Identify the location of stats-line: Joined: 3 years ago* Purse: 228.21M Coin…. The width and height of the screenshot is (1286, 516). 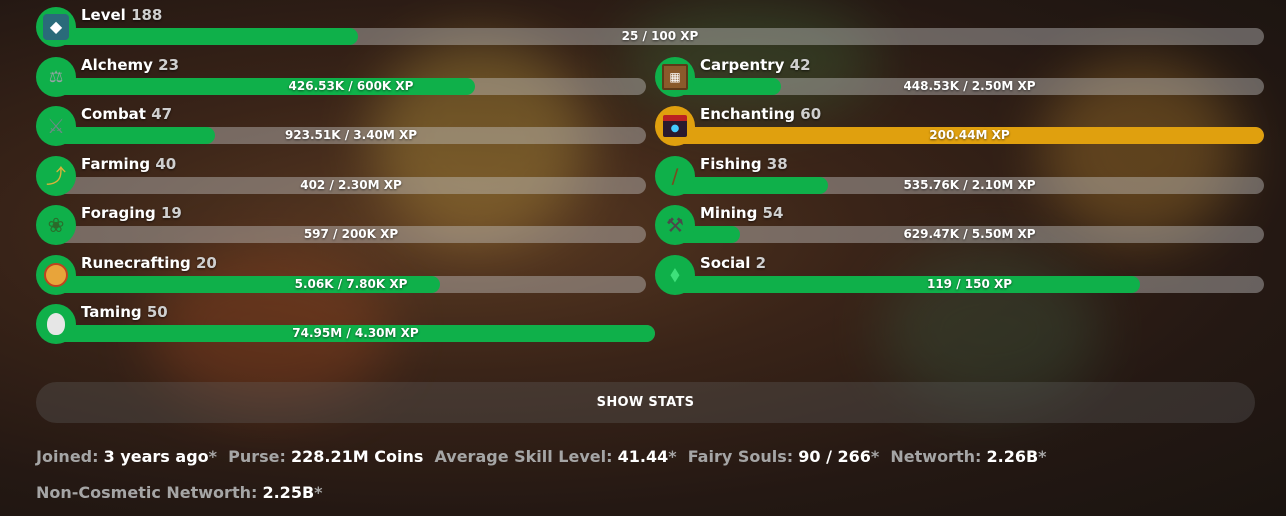
(544, 456).